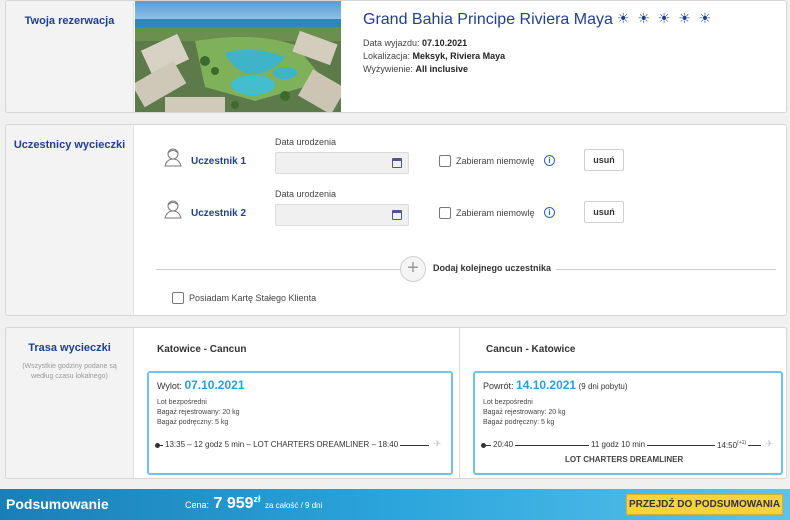 This screenshot has width=790, height=520. What do you see at coordinates (546, 385) in the screenshot?
I see `return-date: 14.10.2021` at bounding box center [546, 385].